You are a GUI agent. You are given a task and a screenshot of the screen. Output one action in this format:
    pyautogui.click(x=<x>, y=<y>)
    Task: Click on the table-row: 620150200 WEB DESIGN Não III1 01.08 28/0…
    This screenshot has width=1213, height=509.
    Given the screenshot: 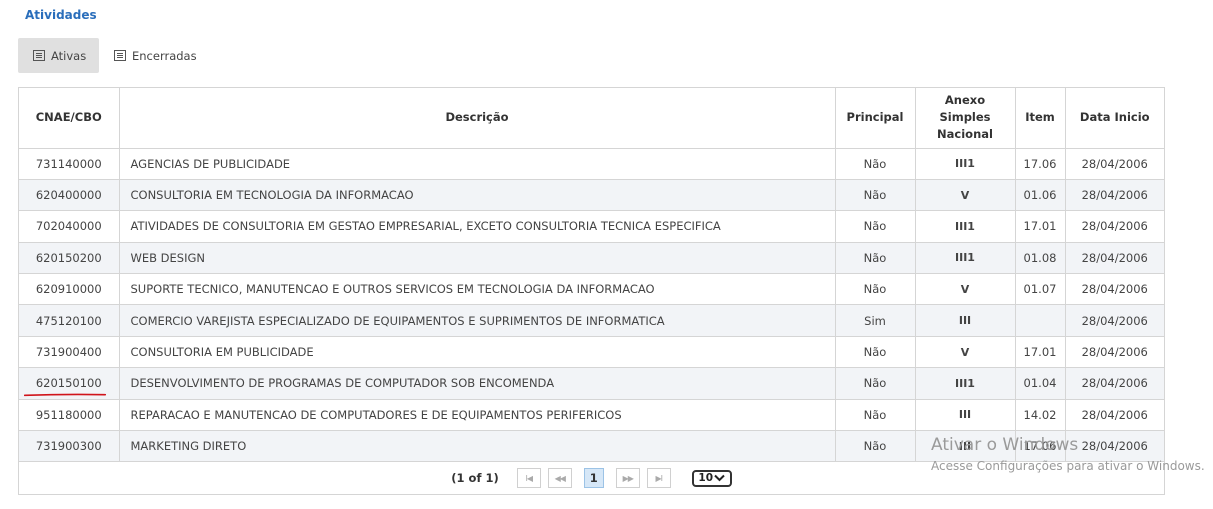 What is the action you would take?
    pyautogui.click(x=591, y=258)
    